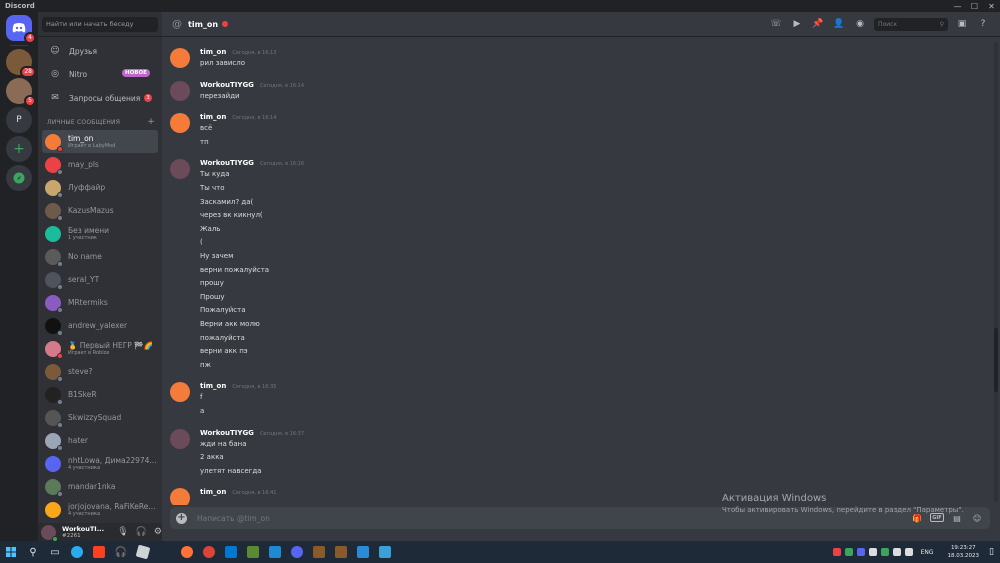 This screenshot has height=563, width=1000. Describe the element at coordinates (253, 552) in the screenshot. I see `minecraft-icon` at that location.